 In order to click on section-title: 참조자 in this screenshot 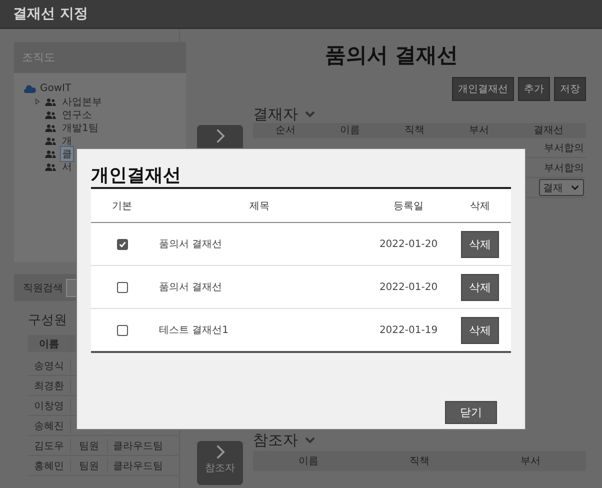, I will do `click(275, 440)`.